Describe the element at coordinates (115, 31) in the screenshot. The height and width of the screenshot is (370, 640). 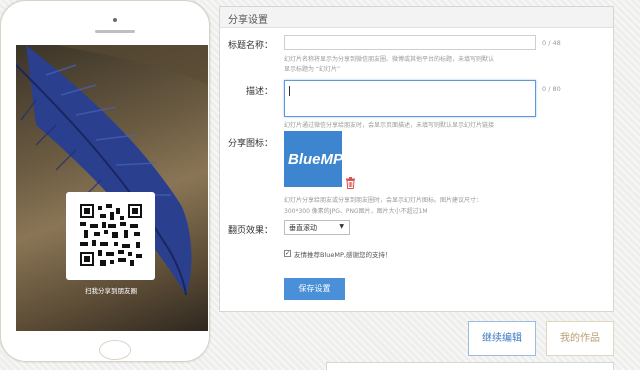
I see `phone-speaker` at that location.